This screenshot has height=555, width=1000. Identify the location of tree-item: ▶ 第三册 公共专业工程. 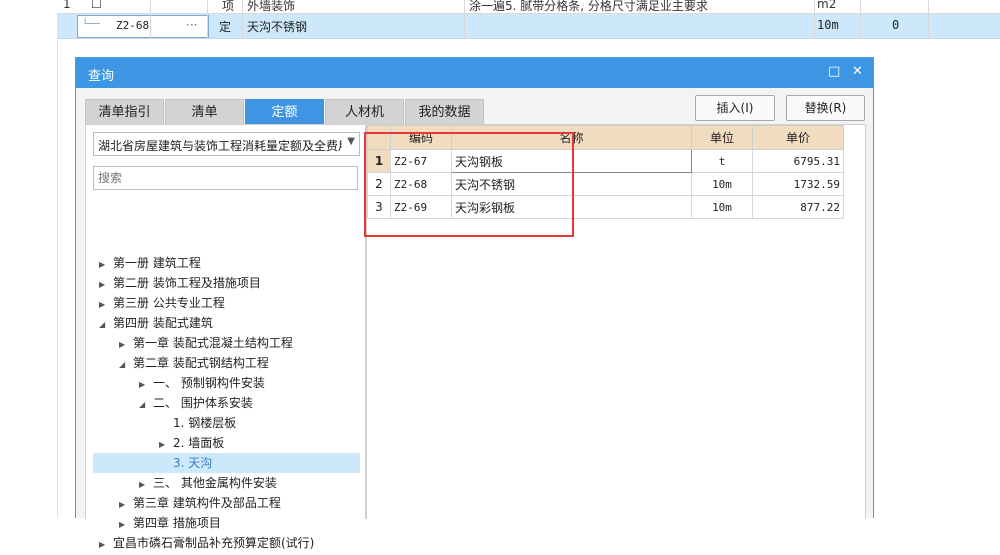
(162, 303).